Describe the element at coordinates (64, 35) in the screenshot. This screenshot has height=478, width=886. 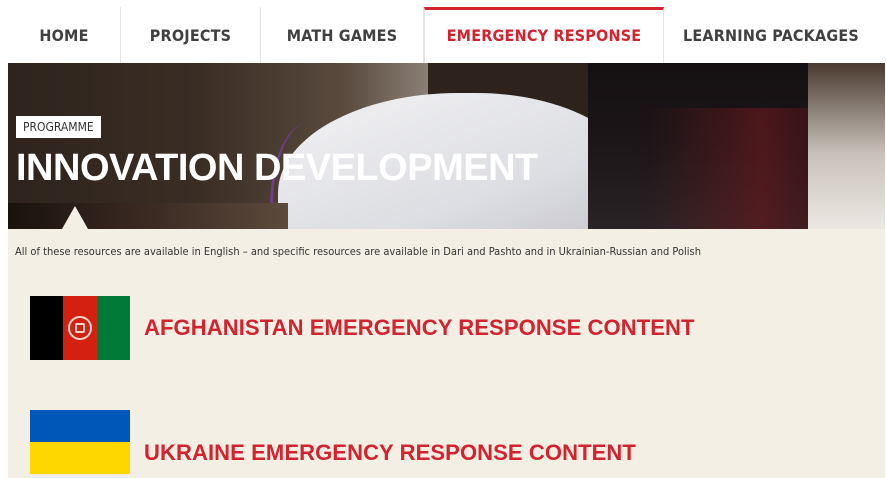
I see `nav-item-home: HOME` at that location.